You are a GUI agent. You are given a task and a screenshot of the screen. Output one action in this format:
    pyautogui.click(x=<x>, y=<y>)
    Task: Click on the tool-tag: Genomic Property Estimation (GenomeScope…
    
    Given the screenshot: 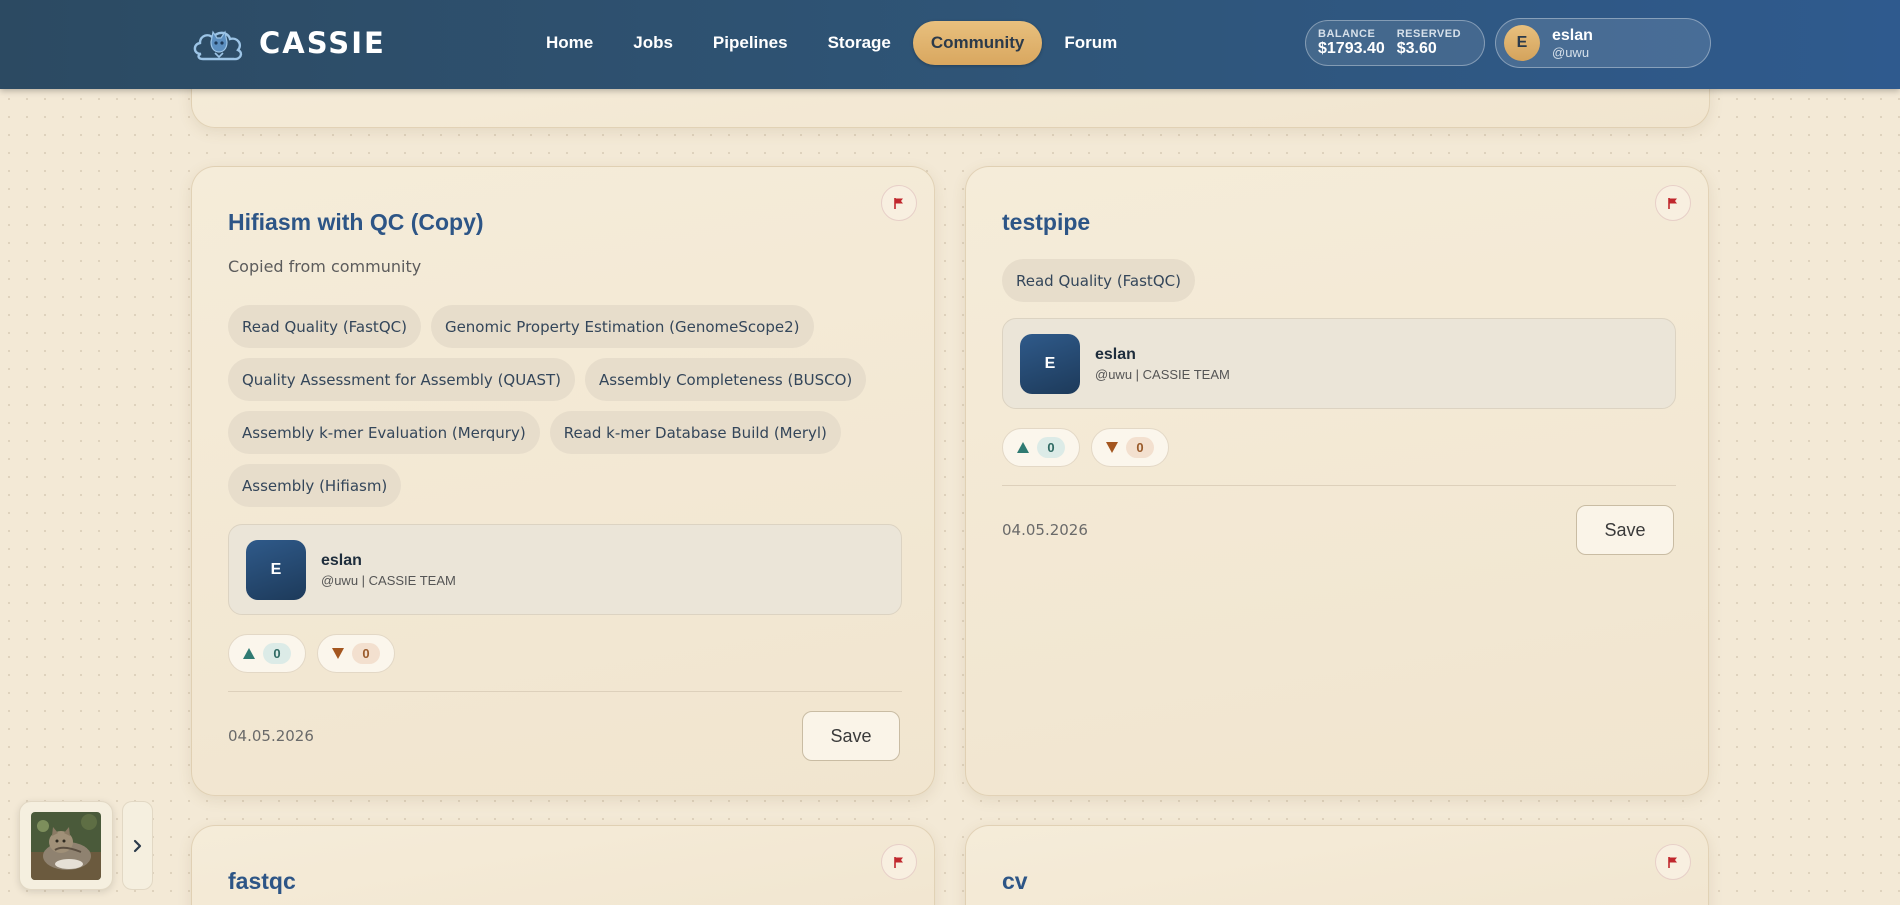 What is the action you would take?
    pyautogui.click(x=622, y=326)
    